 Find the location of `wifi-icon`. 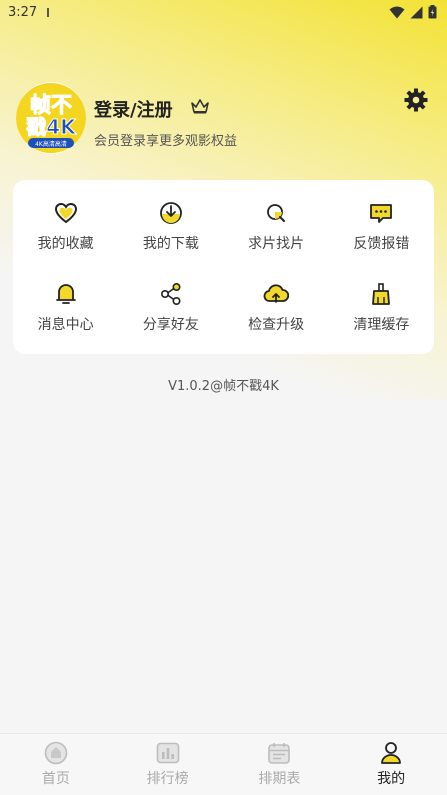

wifi-icon is located at coordinates (397, 12).